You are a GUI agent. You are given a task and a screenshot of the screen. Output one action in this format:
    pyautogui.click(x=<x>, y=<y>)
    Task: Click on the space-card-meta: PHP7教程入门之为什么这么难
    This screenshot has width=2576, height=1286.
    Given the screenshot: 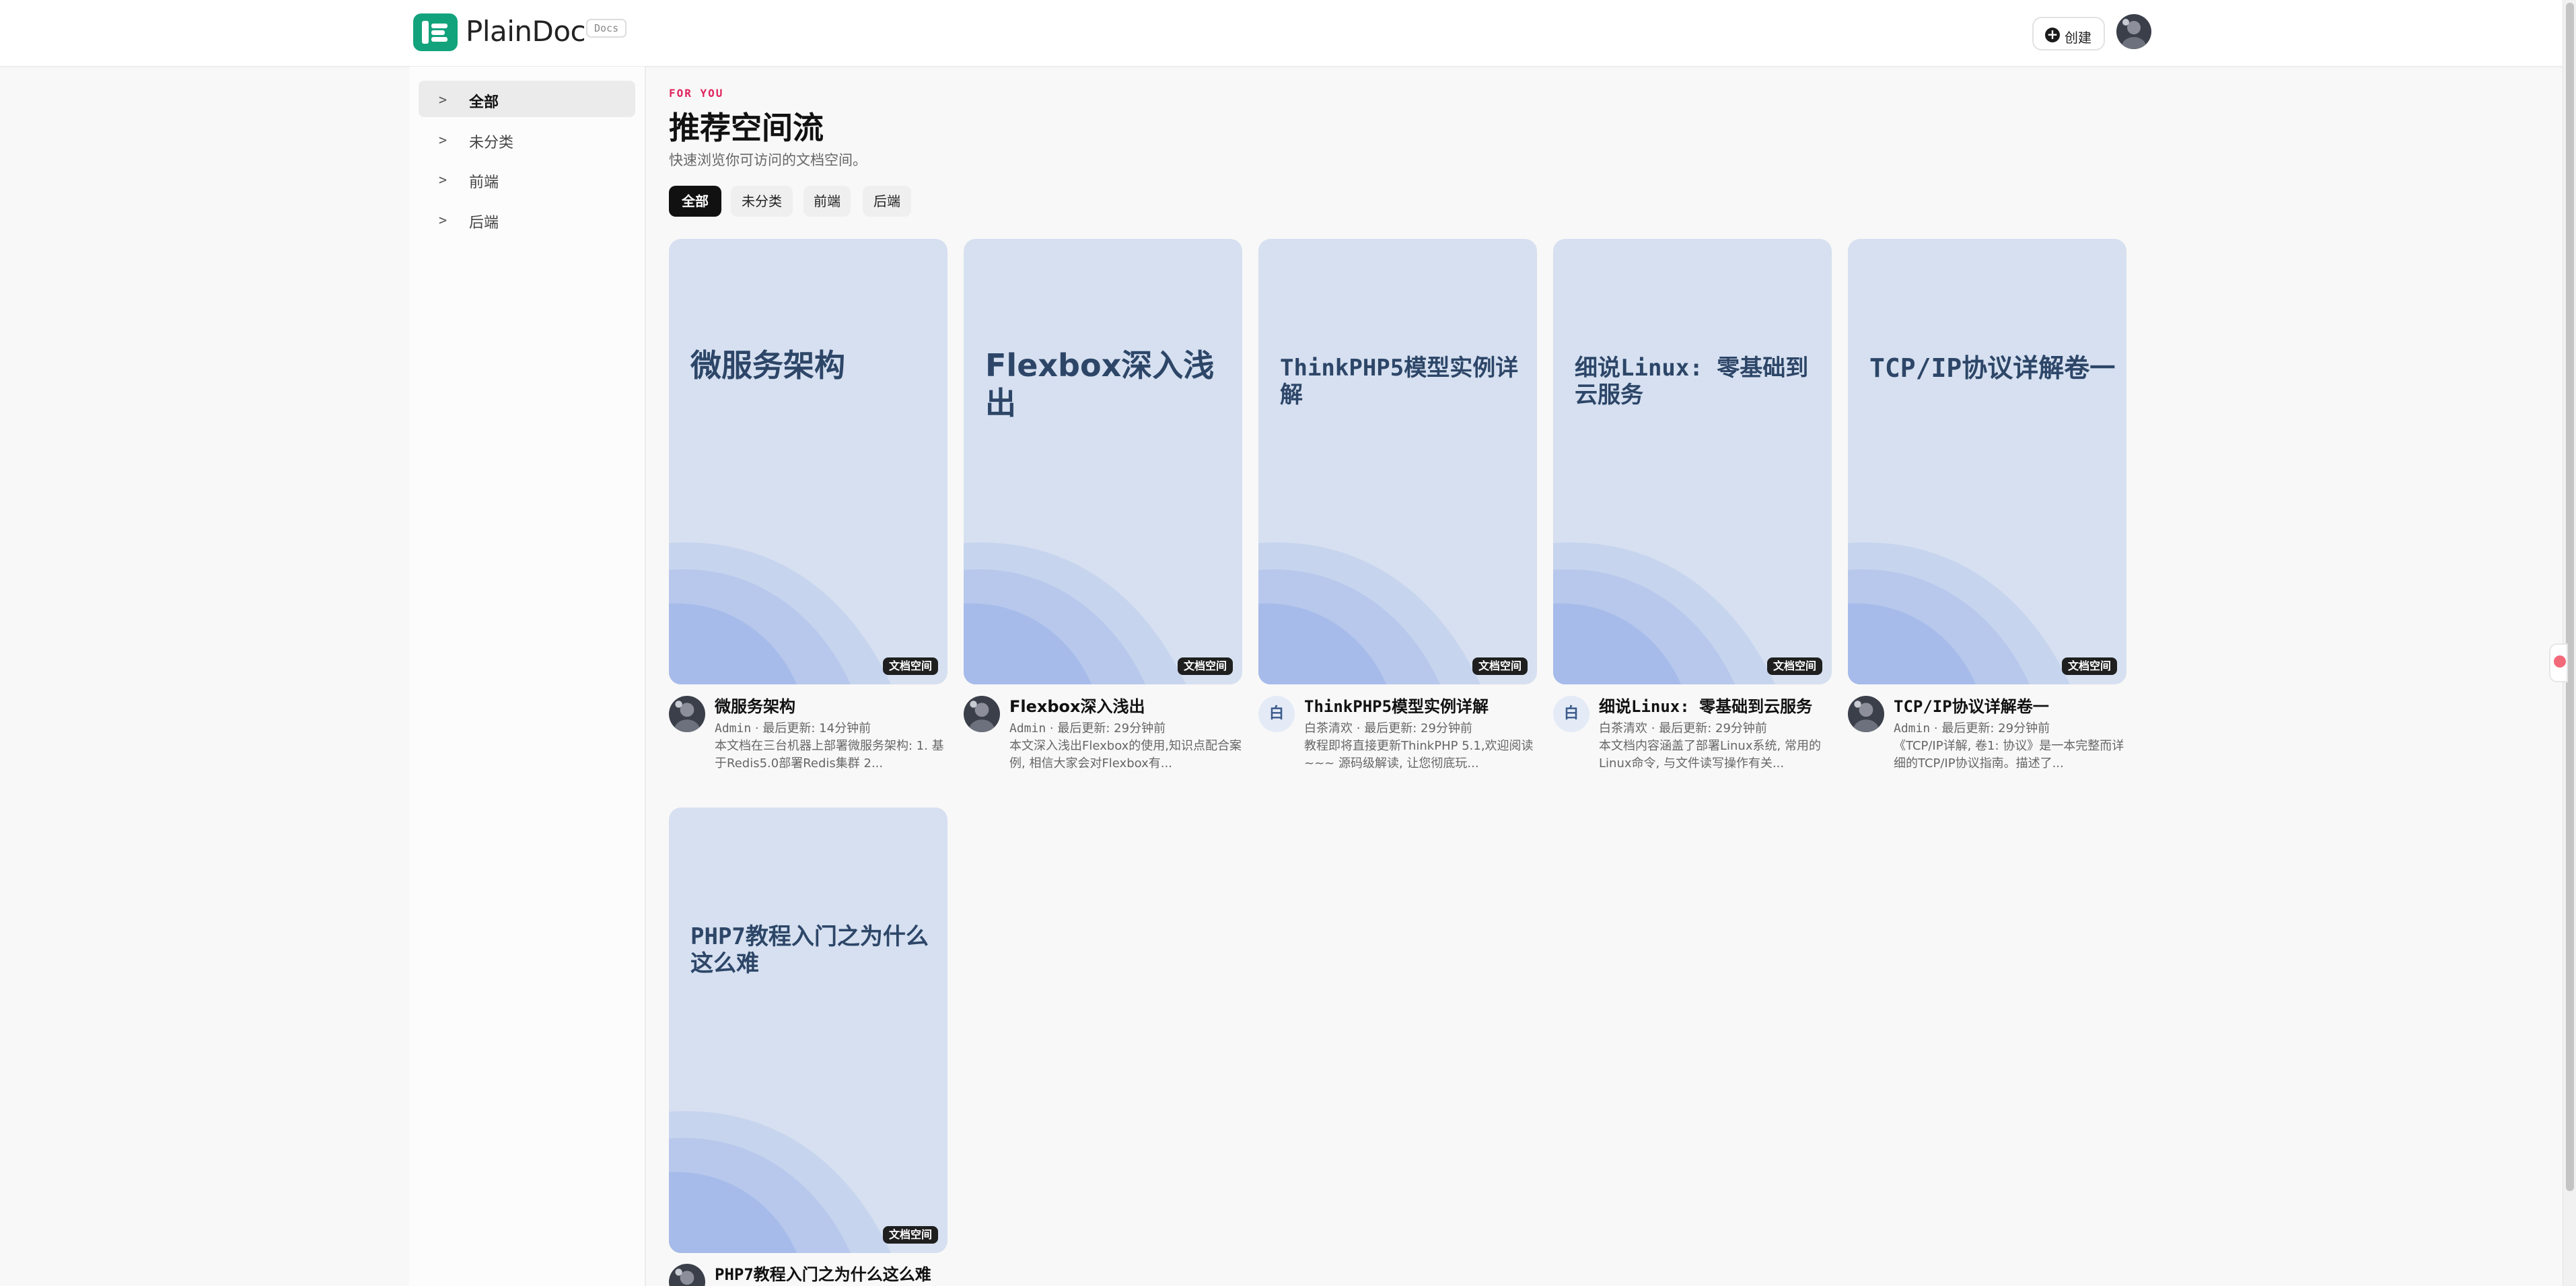 What is the action you would take?
    pyautogui.click(x=810, y=1273)
    